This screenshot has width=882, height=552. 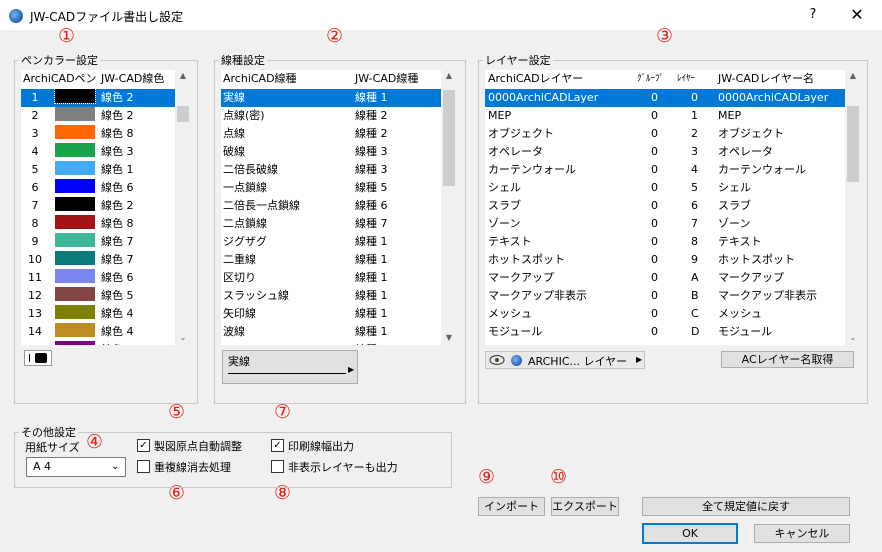 What do you see at coordinates (690, 533) in the screenshot?
I see `ok-button: OK` at bounding box center [690, 533].